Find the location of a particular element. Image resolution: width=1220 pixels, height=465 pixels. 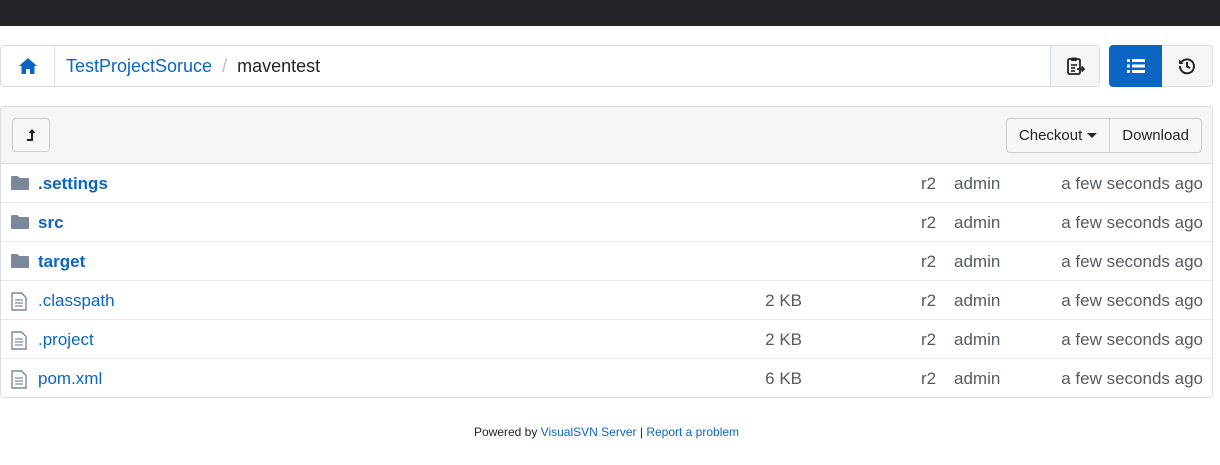

clipboard-copy-icon is located at coordinates (1076, 66).